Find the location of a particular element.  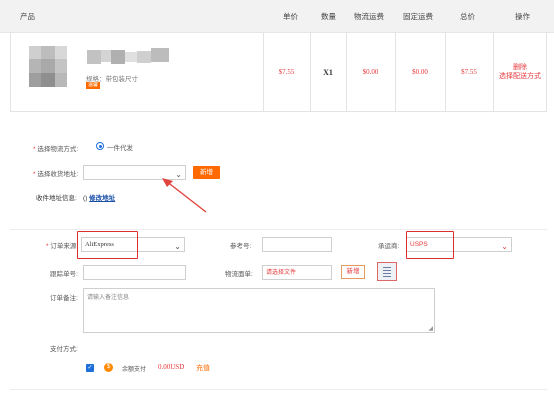

unit-price: $7.55 is located at coordinates (286, 72).